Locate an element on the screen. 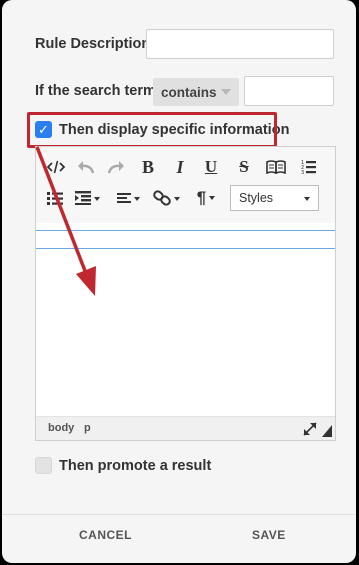 The width and height of the screenshot is (359, 565). rule-description-input is located at coordinates (240, 44).